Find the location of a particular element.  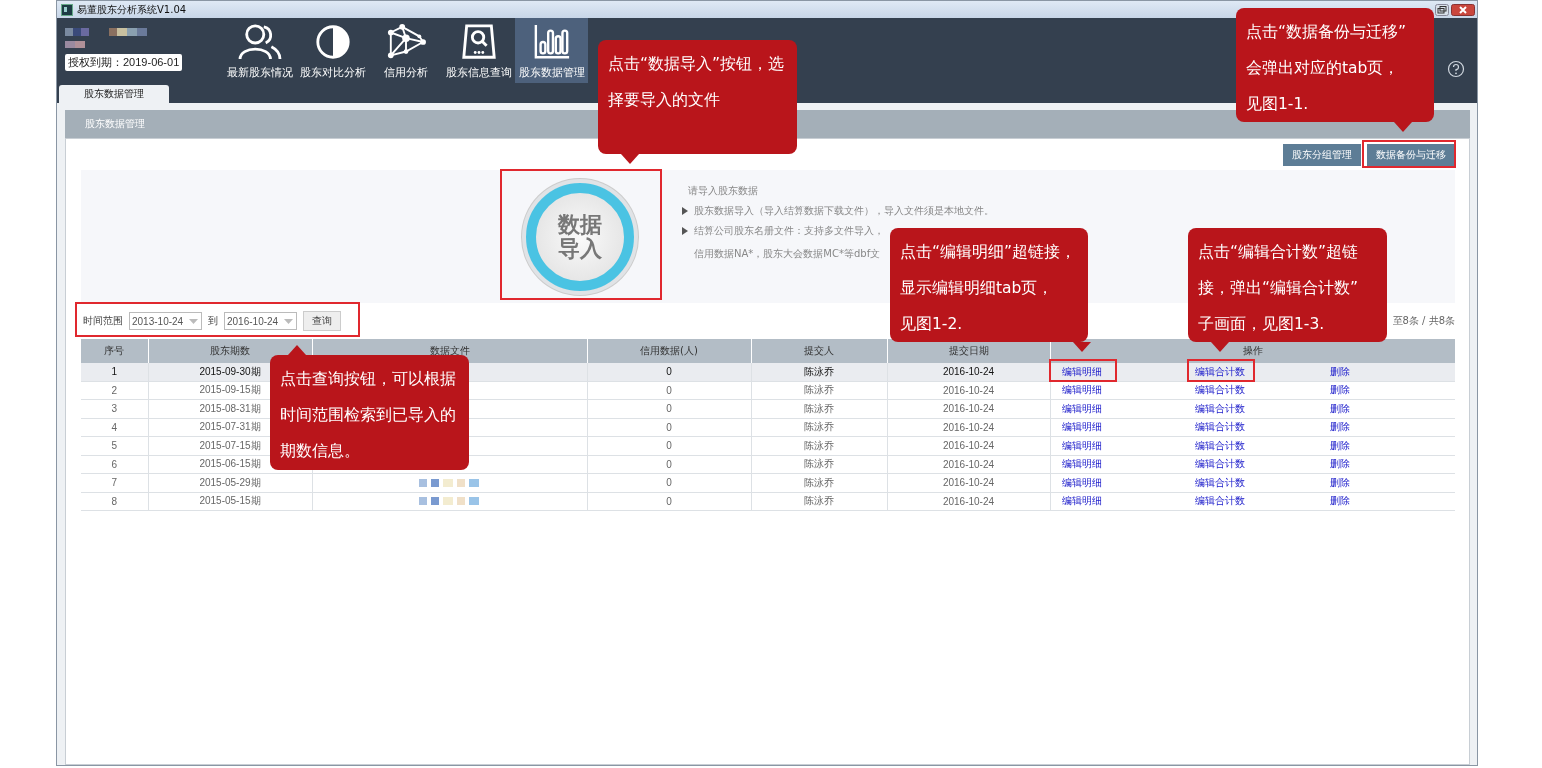

table-cell: 1 is located at coordinates (114, 372).